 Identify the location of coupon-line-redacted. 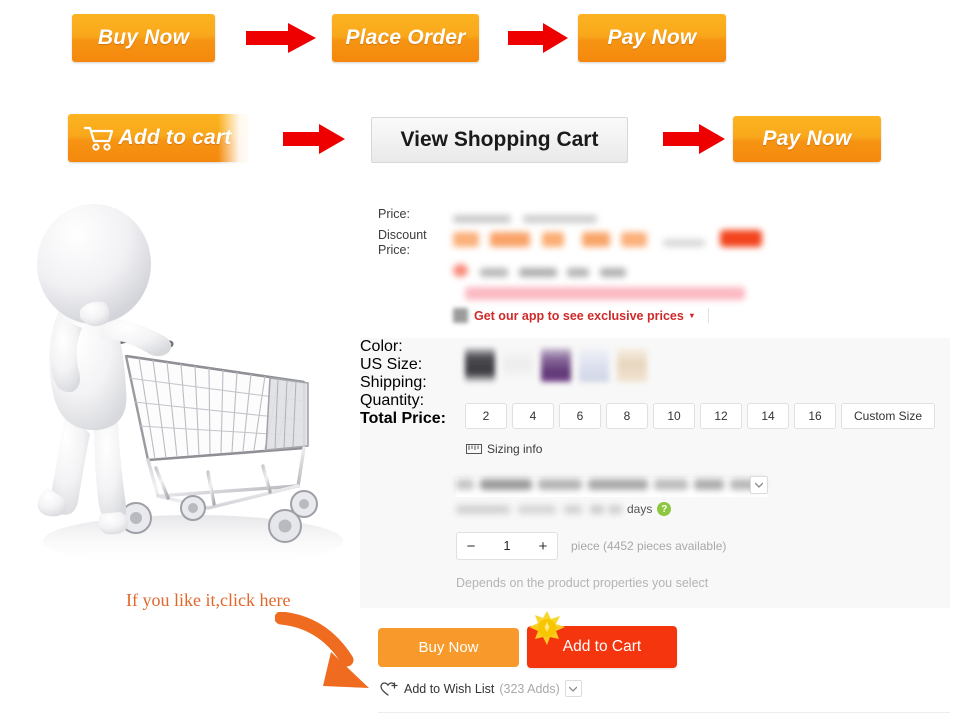
(539, 273).